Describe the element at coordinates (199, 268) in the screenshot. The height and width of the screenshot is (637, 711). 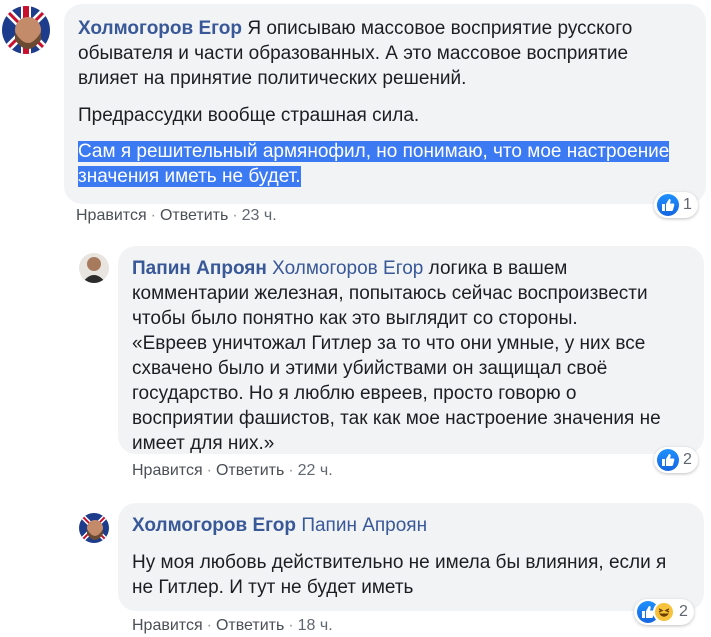
I see `comment-author-link: Папин Апроян` at that location.